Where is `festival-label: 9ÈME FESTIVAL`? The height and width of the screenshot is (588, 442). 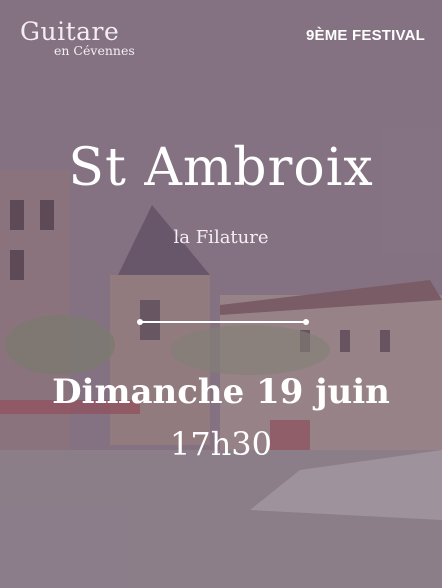
festival-label: 9ÈME FESTIVAL is located at coordinates (365, 35).